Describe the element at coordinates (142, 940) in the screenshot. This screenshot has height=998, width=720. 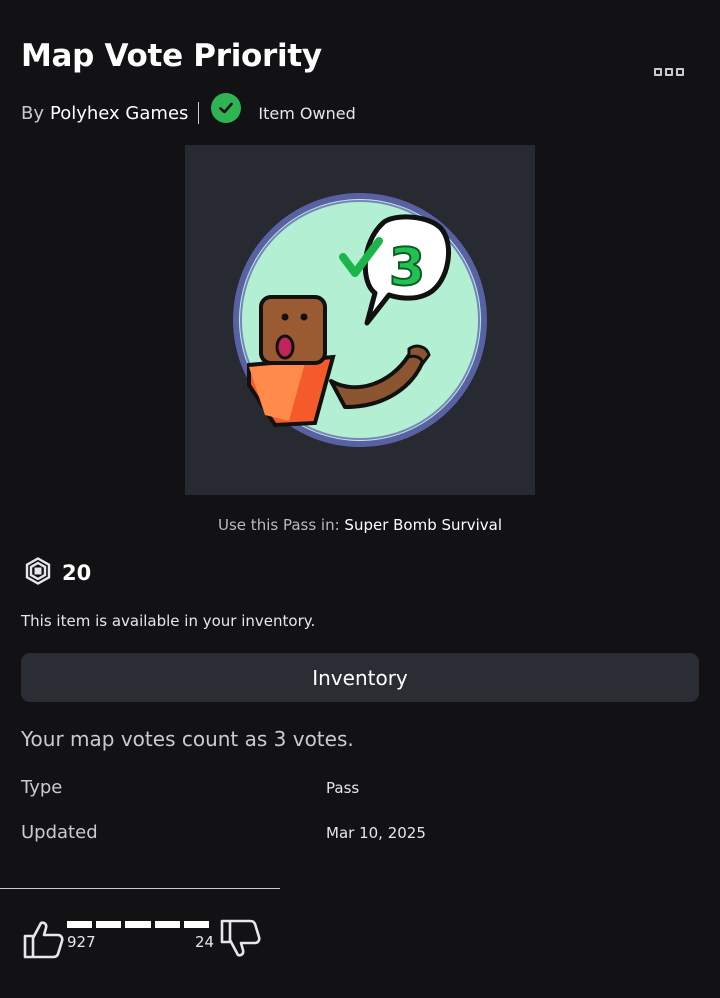
I see `vote-row: 927 24` at that location.